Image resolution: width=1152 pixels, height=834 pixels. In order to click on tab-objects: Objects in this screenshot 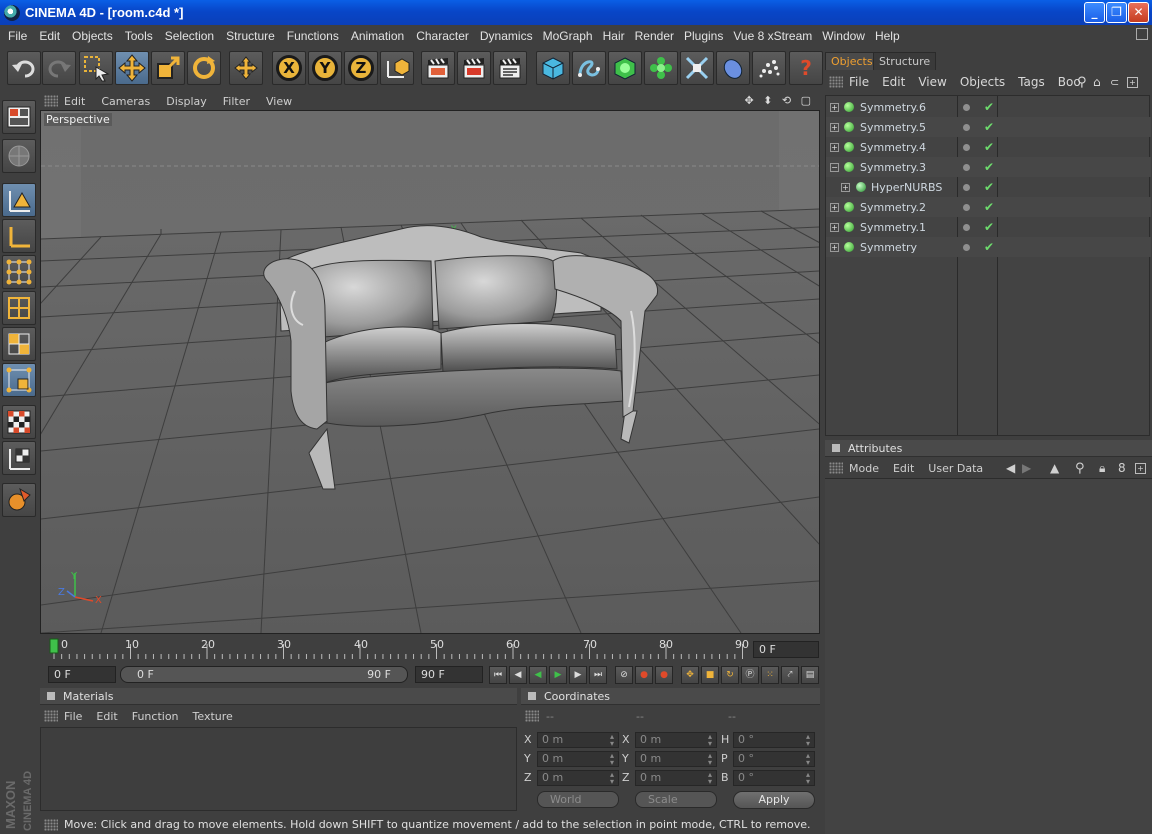, I will do `click(852, 61)`.